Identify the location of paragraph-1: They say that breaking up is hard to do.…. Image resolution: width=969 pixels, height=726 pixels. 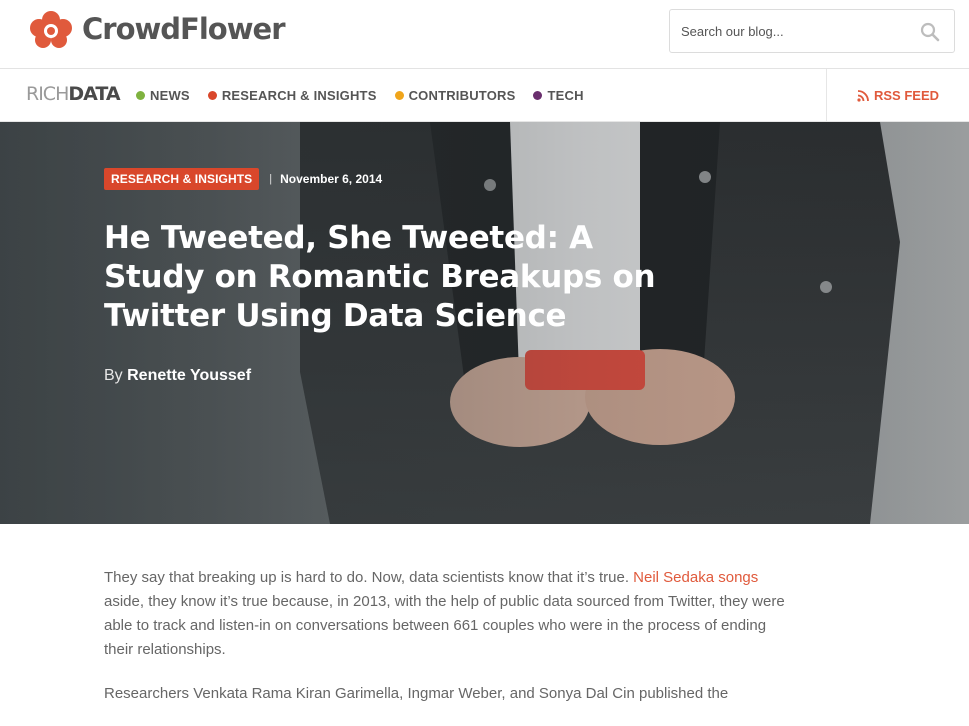
(449, 614).